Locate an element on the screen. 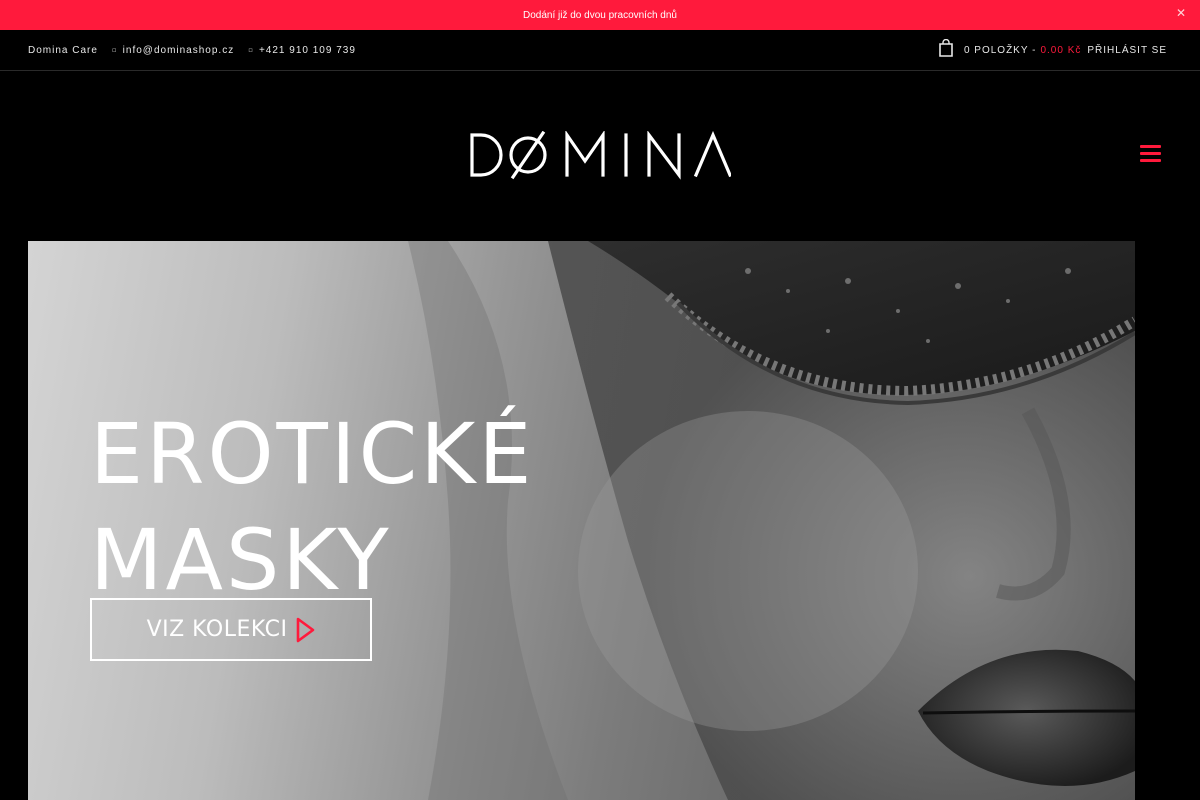 The height and width of the screenshot is (800, 1200). hero-title-line-1: EROTICKÉ is located at coordinates (312, 454).